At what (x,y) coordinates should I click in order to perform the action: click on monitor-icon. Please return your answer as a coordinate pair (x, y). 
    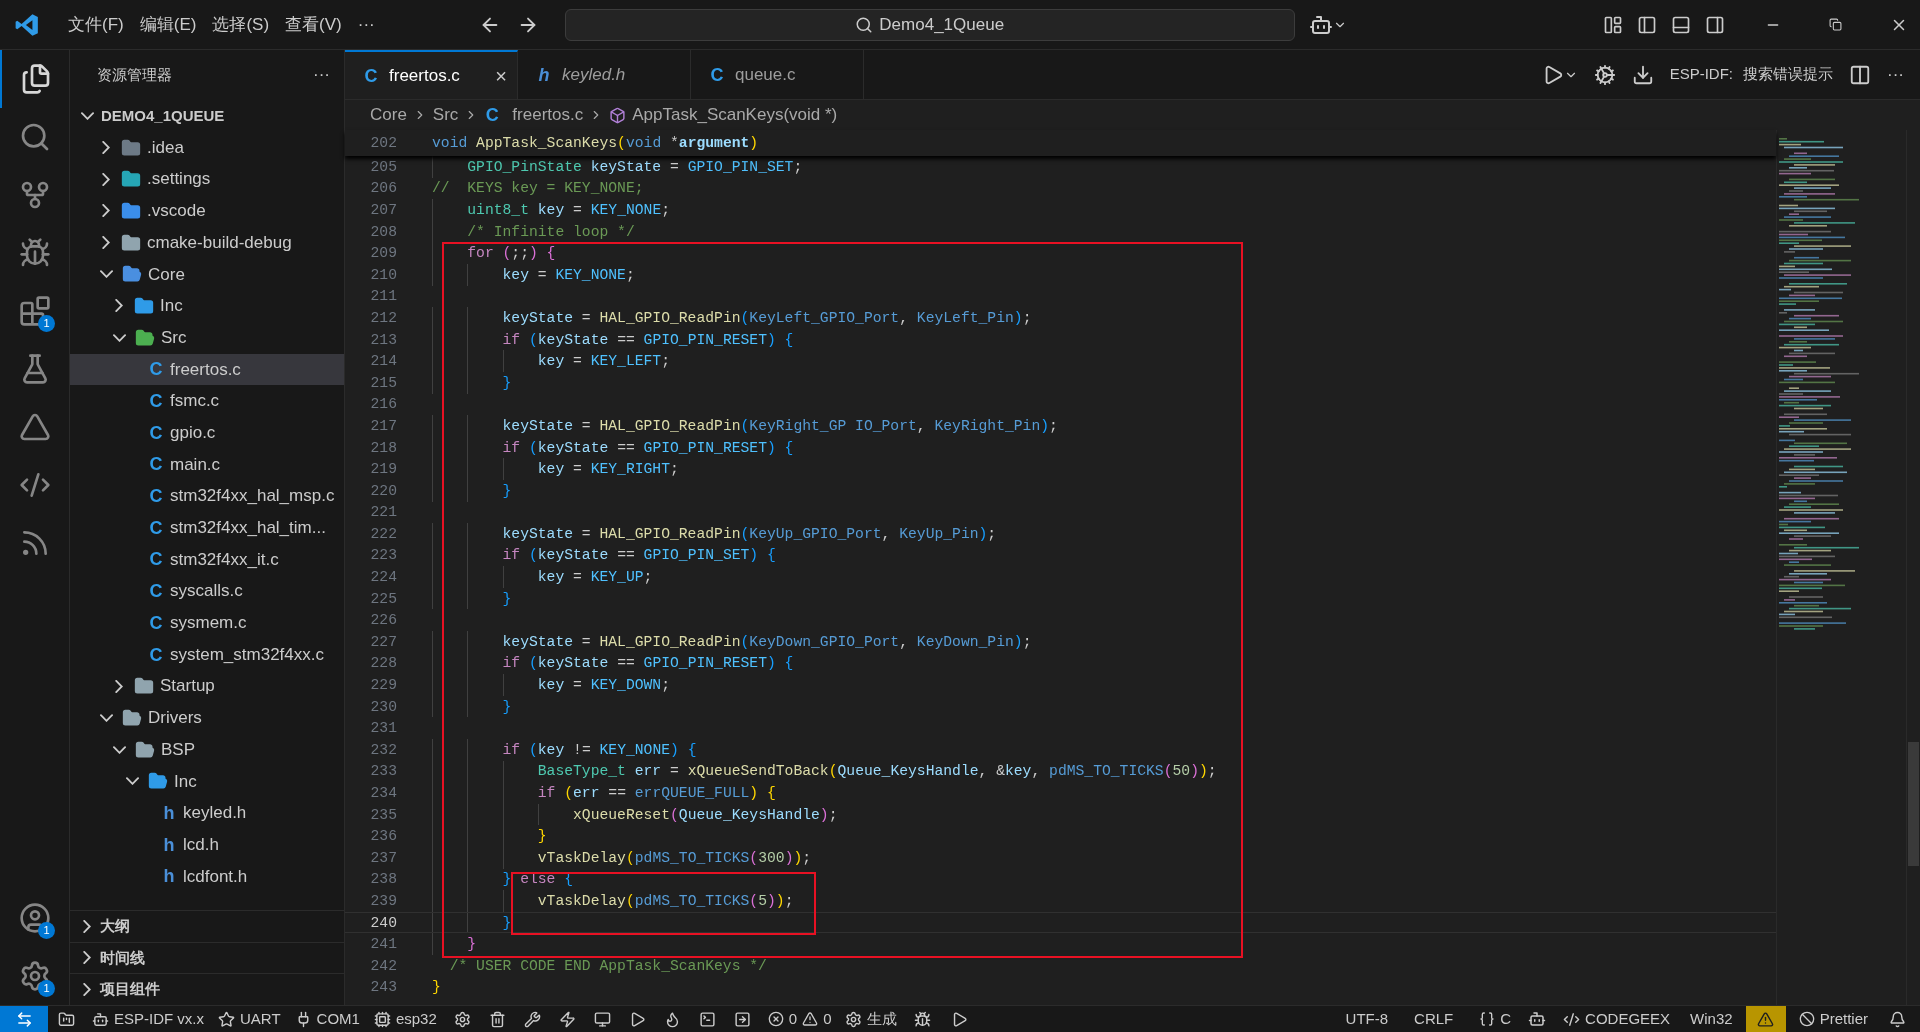
    Looking at the image, I should click on (602, 1019).